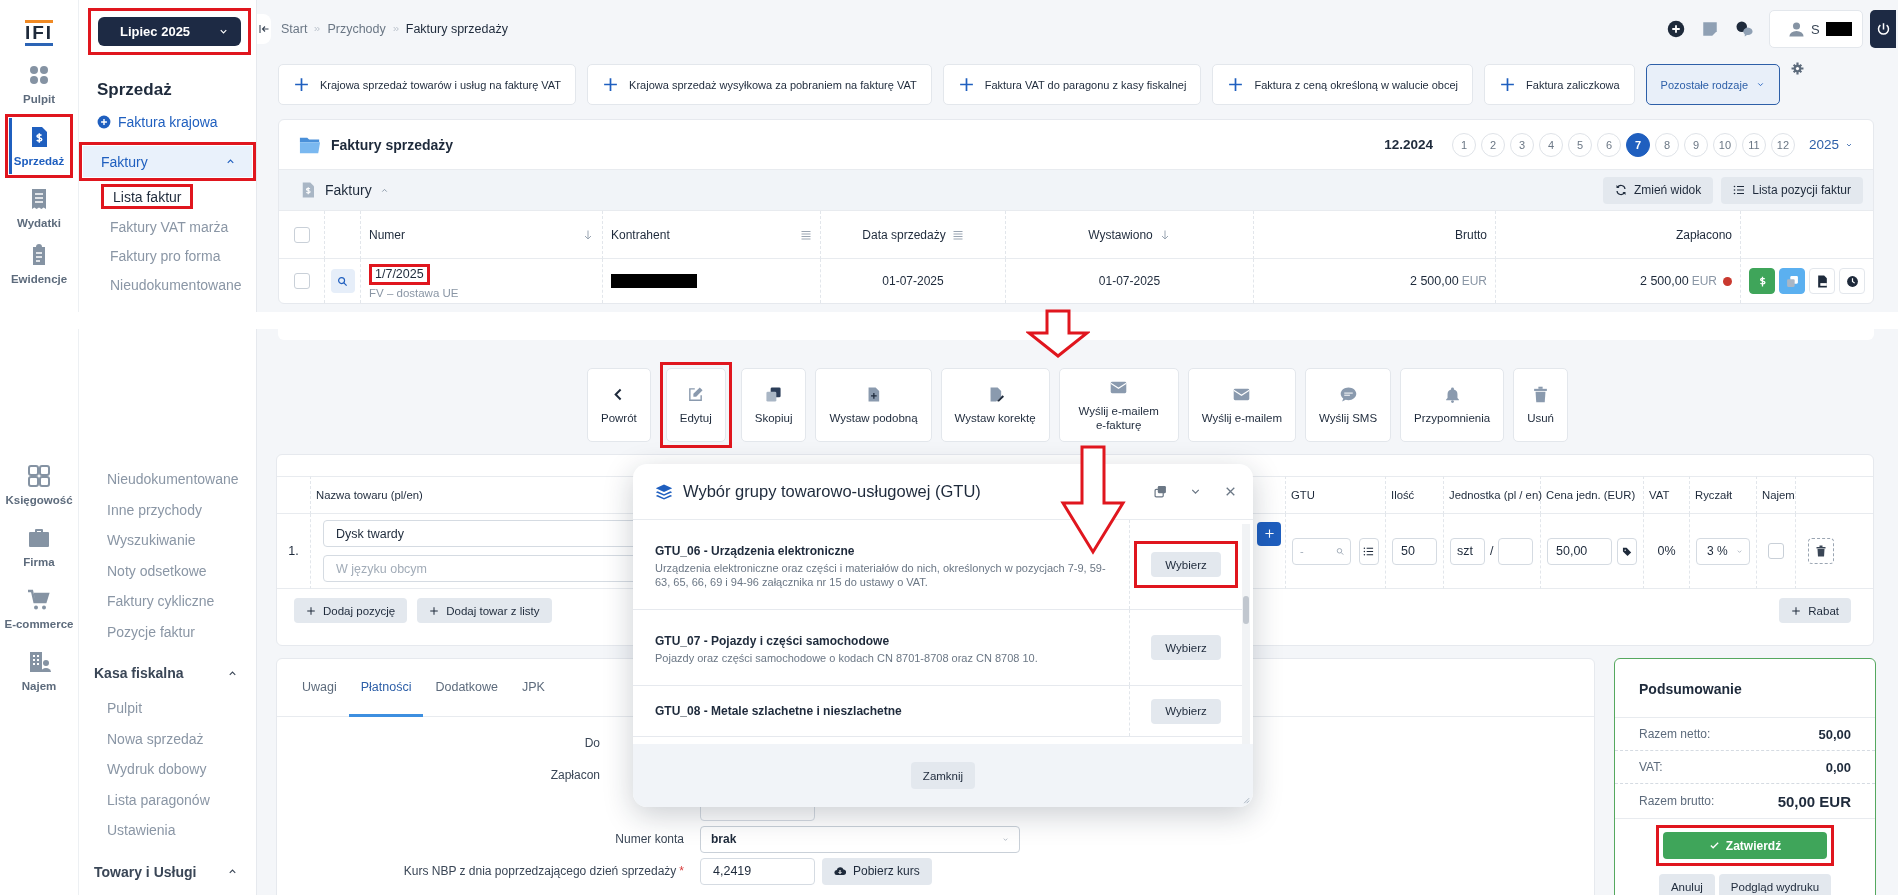  I want to click on preview-button, so click(342, 281).